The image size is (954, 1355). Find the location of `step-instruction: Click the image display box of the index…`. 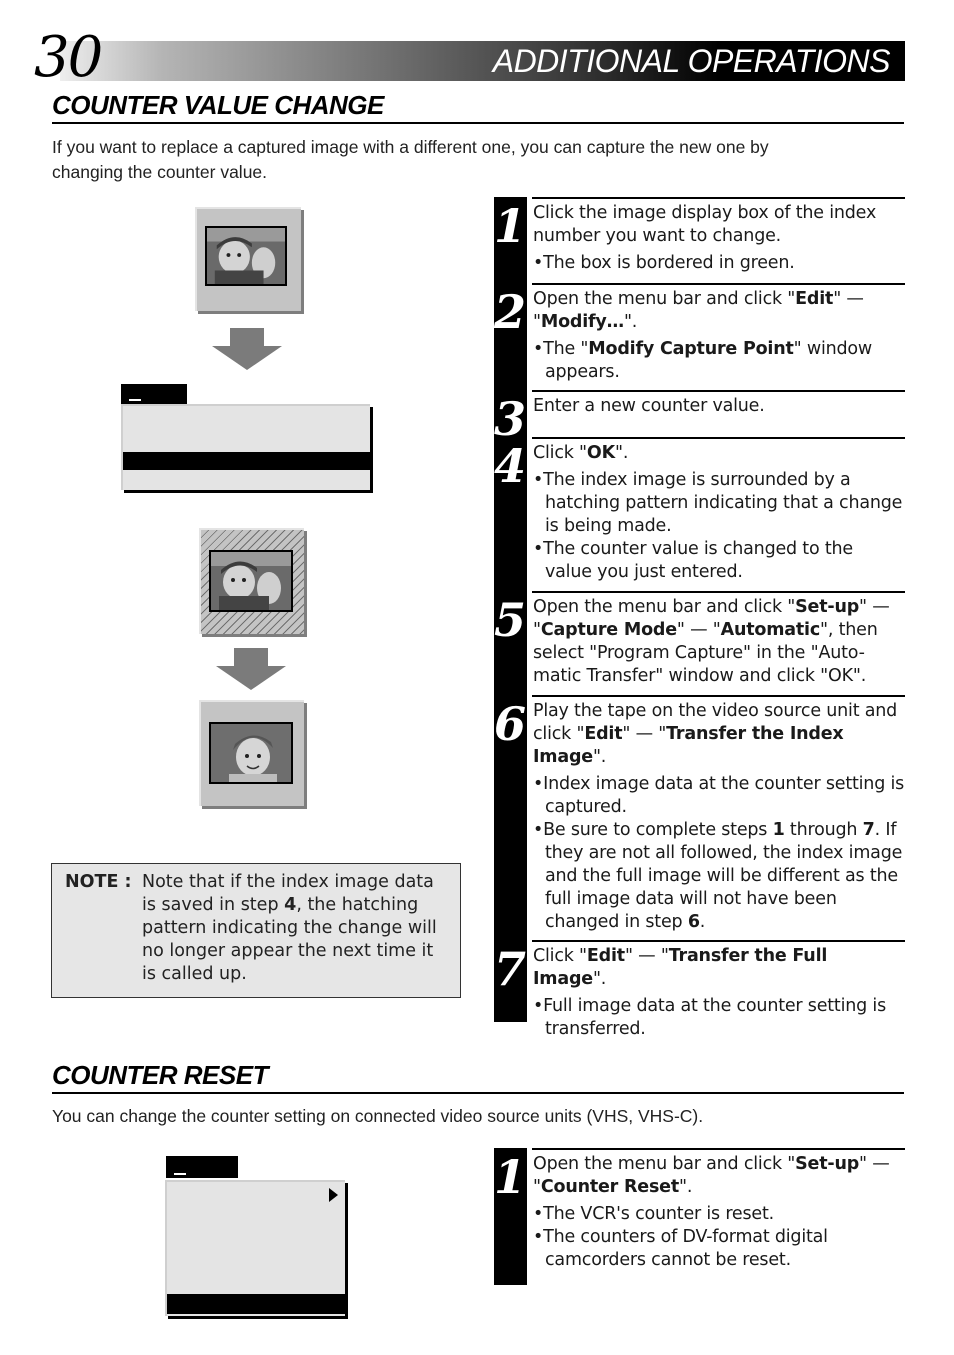

step-instruction: Click the image display box of the index… is located at coordinates (719, 225).